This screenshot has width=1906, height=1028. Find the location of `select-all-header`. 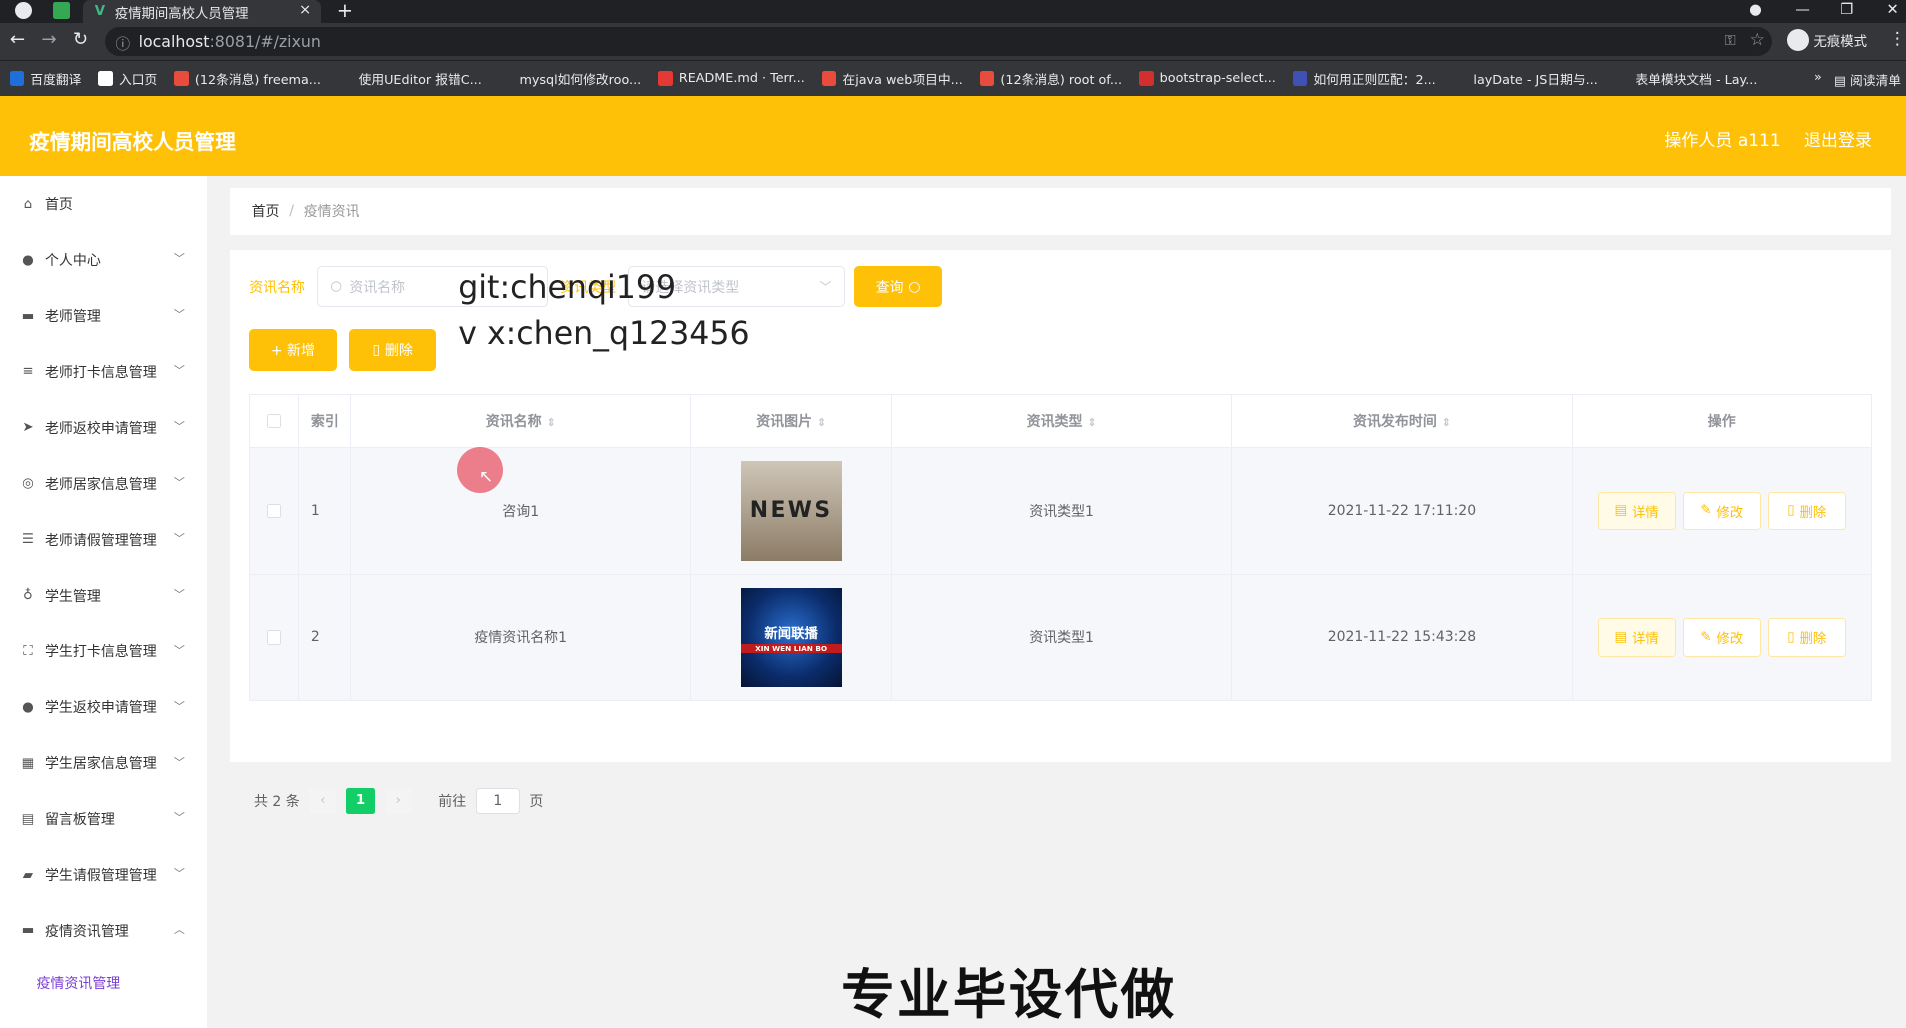

select-all-header is located at coordinates (274, 421).